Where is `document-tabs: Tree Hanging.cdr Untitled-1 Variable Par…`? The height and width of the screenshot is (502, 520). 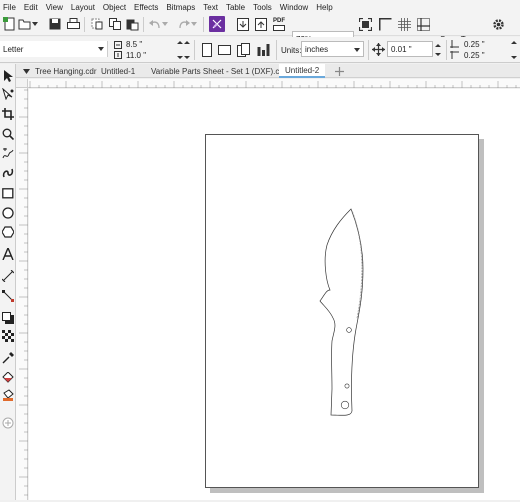
document-tabs: Tree Hanging.cdr Untitled-1 Variable Par… is located at coordinates (260, 71).